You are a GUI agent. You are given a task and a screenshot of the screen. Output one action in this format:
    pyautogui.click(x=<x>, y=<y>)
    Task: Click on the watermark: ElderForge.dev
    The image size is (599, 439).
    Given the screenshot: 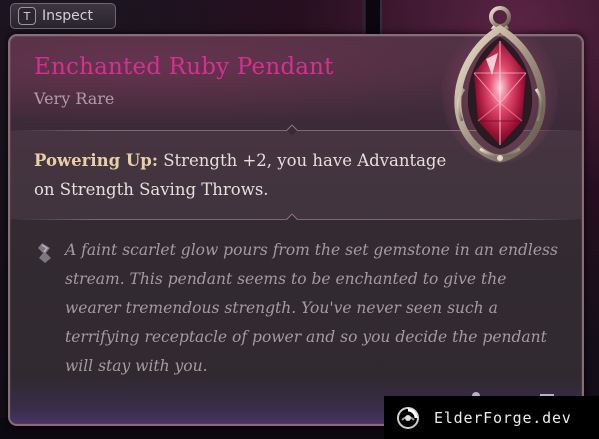 What is the action you would take?
    pyautogui.click(x=491, y=417)
    